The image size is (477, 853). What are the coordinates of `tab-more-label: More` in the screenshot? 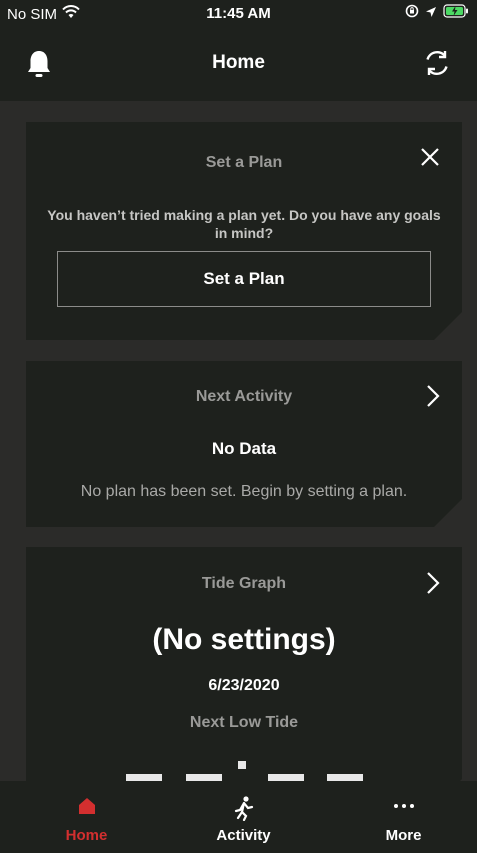 It's located at (403, 835).